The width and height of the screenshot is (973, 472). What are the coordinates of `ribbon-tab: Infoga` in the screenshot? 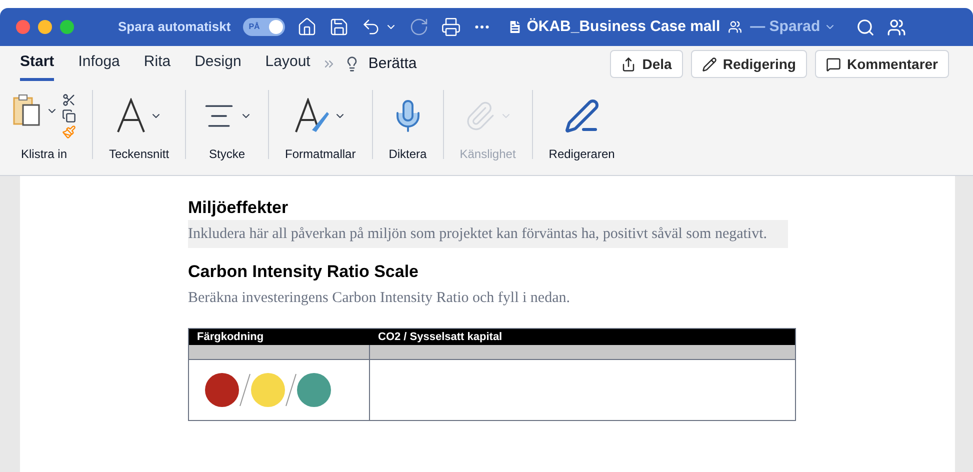 It's located at (99, 64).